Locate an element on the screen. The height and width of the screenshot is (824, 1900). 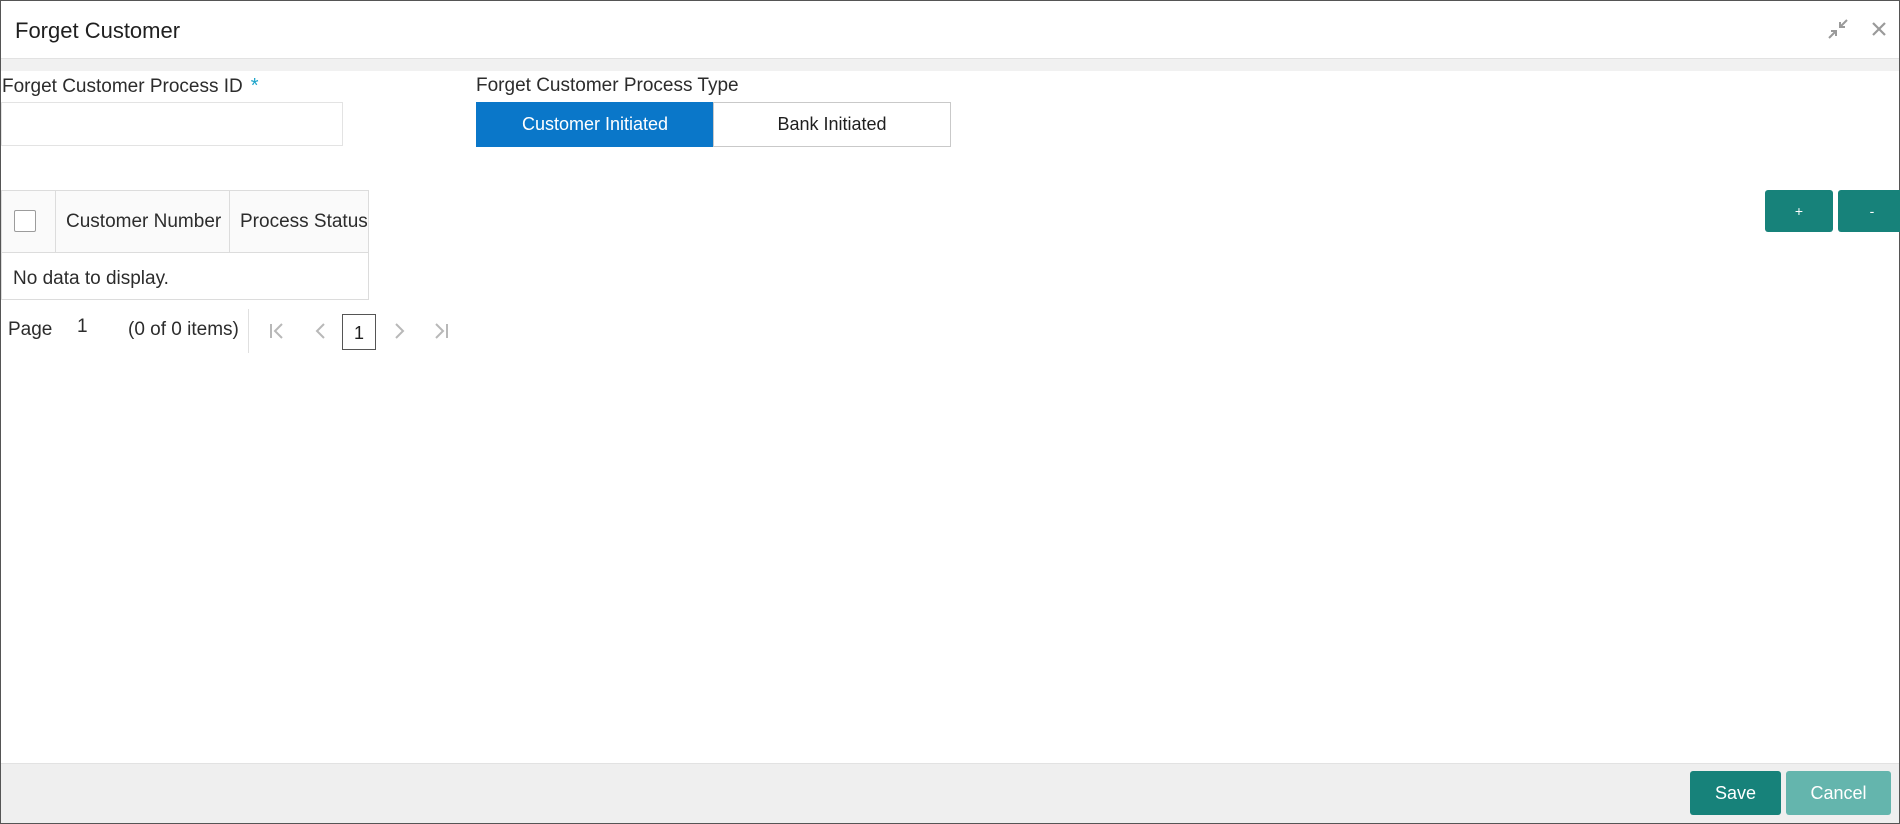
process-id-label-text: Forget Customer Process ID is located at coordinates (122, 86).